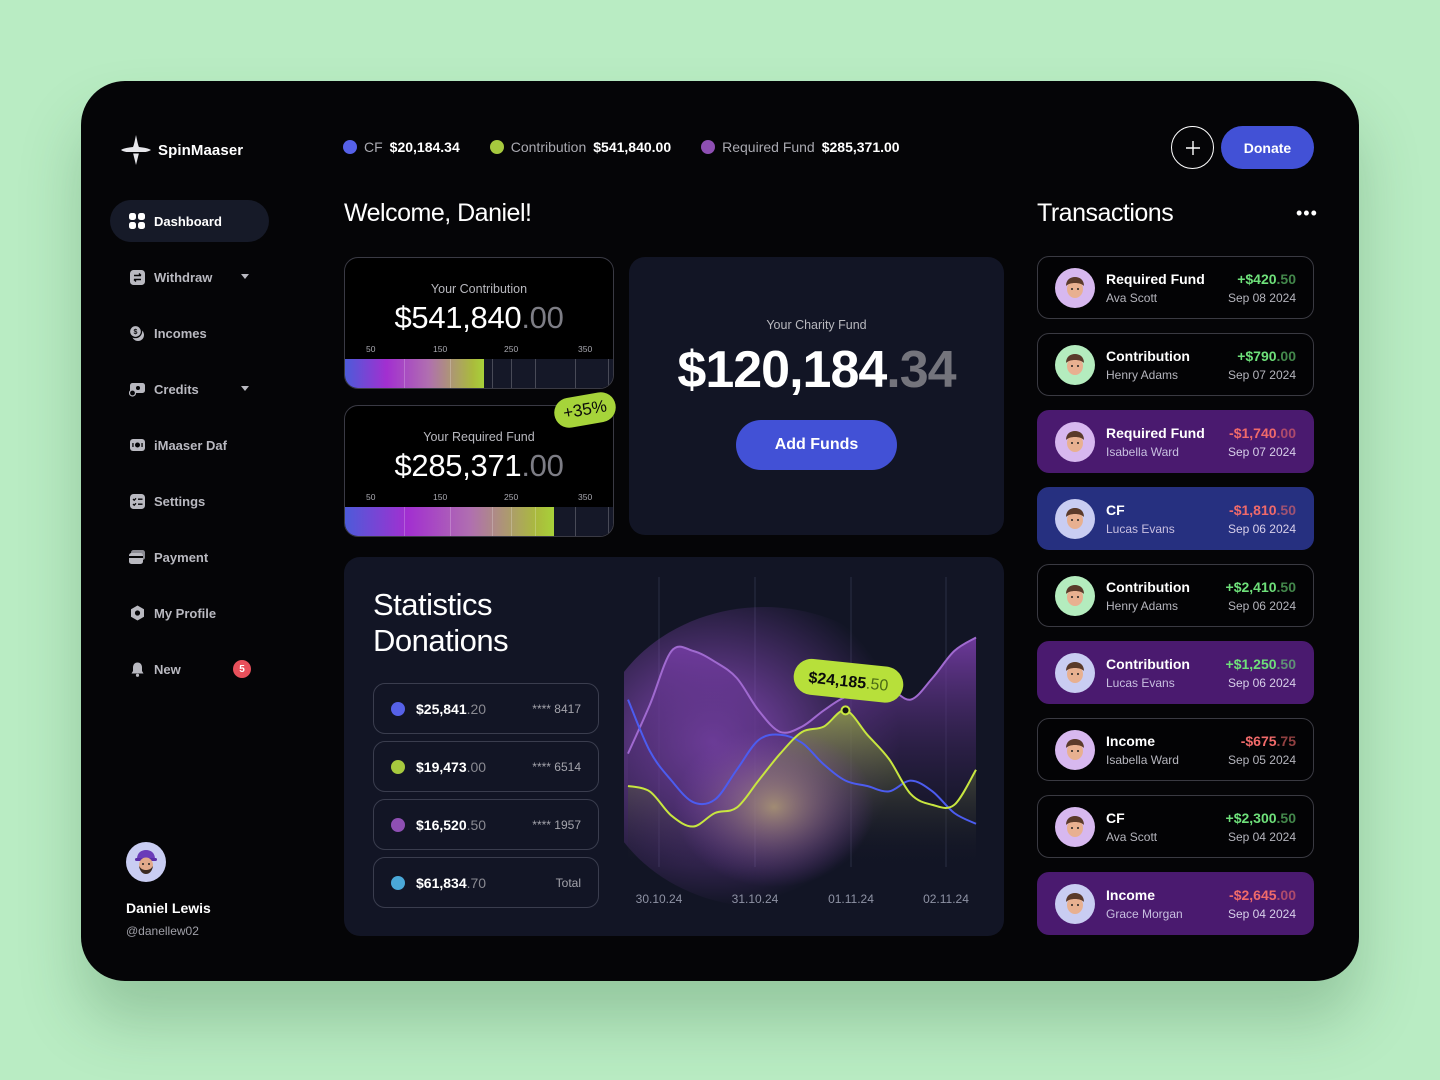 This screenshot has width=1440, height=1080. What do you see at coordinates (568, 882) in the screenshot?
I see `card-number: Total` at bounding box center [568, 882].